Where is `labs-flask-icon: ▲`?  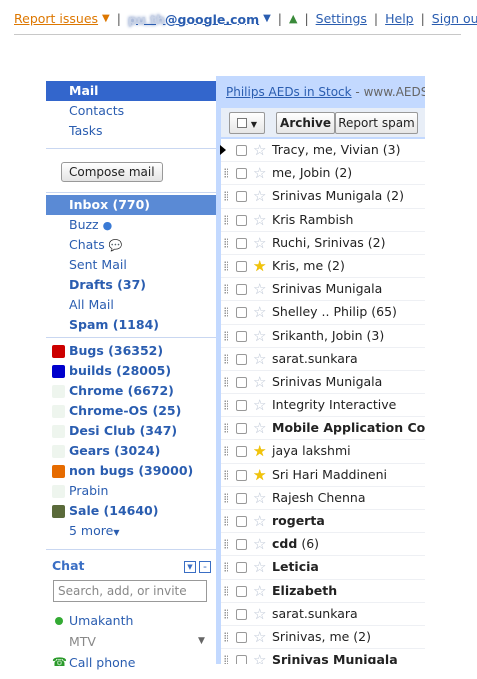 labs-flask-icon: ▲ is located at coordinates (293, 18).